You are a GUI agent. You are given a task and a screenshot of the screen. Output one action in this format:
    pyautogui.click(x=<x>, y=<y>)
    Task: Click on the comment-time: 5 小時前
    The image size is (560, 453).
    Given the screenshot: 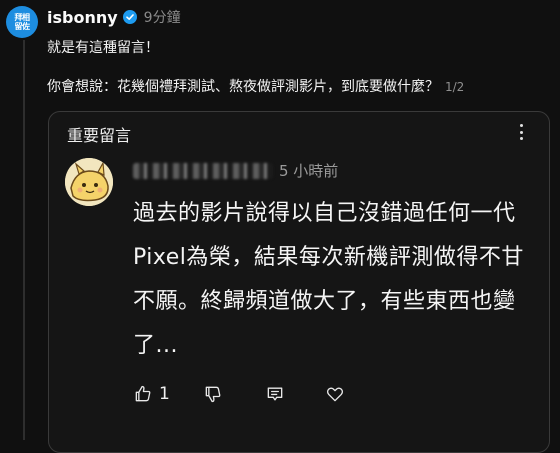 What is the action you would take?
    pyautogui.click(x=309, y=171)
    